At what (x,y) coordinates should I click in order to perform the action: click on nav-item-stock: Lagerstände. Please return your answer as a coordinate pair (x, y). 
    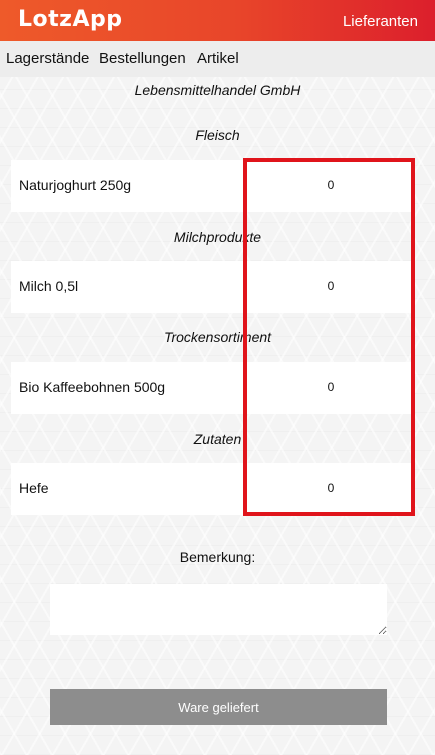
    Looking at the image, I should click on (47, 58).